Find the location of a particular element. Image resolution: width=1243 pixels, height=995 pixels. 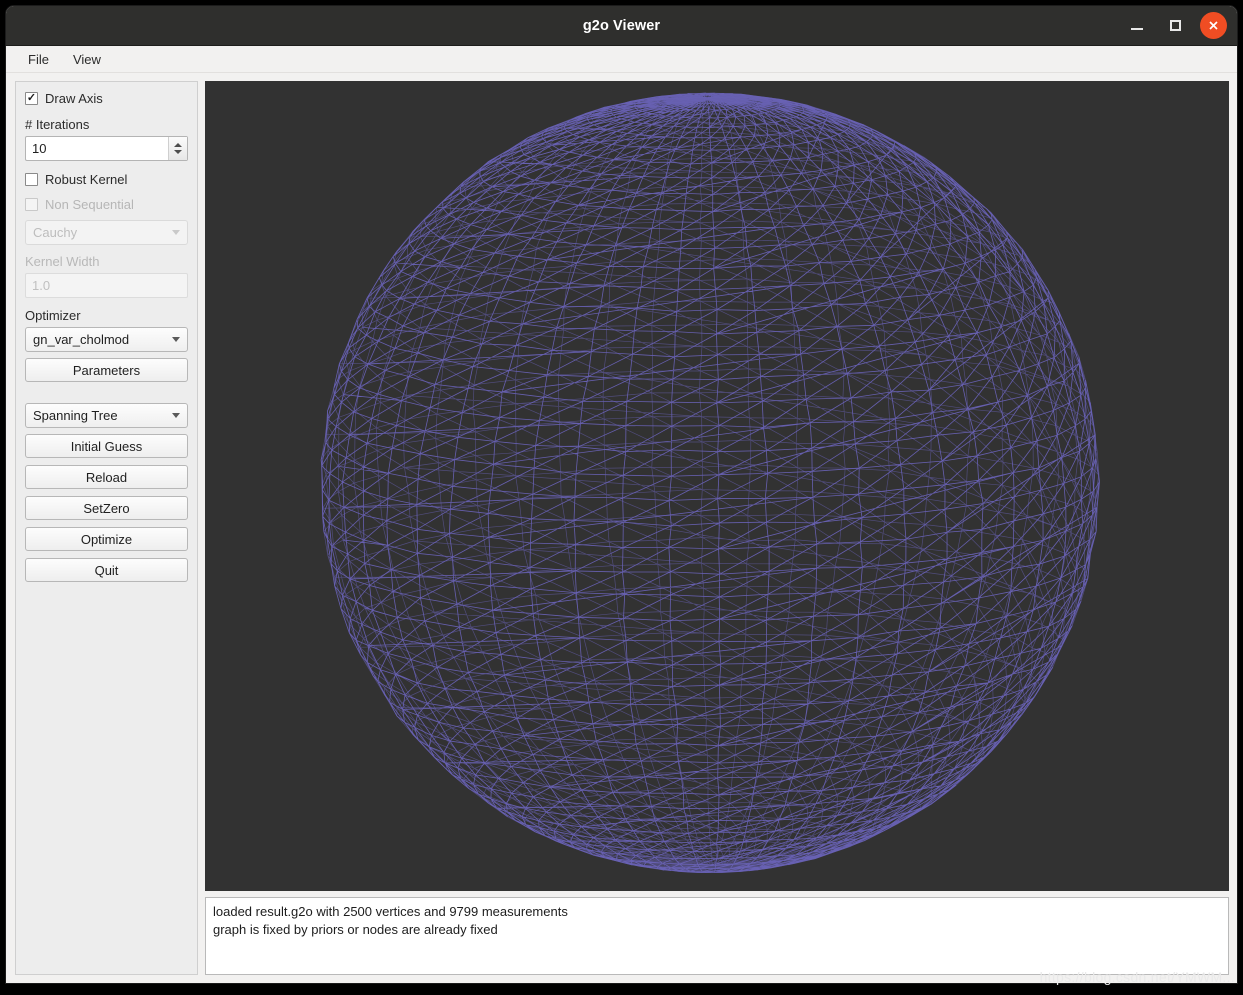

optimizer-dropdown: gn_var_cholmod is located at coordinates (106, 339).